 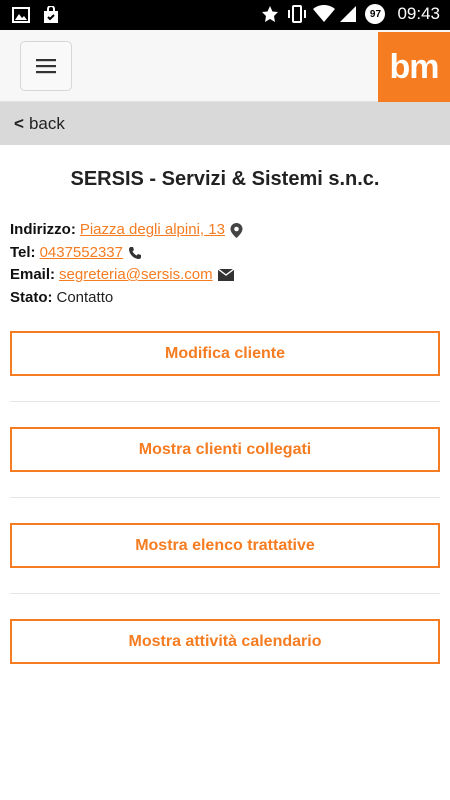 What do you see at coordinates (270, 14) in the screenshot?
I see `star-icon` at bounding box center [270, 14].